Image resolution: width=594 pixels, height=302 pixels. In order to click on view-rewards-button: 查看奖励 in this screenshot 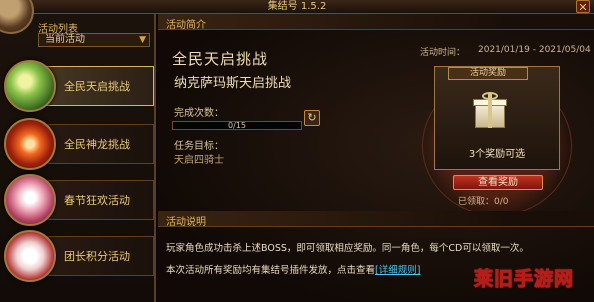, I will do `click(498, 182)`.